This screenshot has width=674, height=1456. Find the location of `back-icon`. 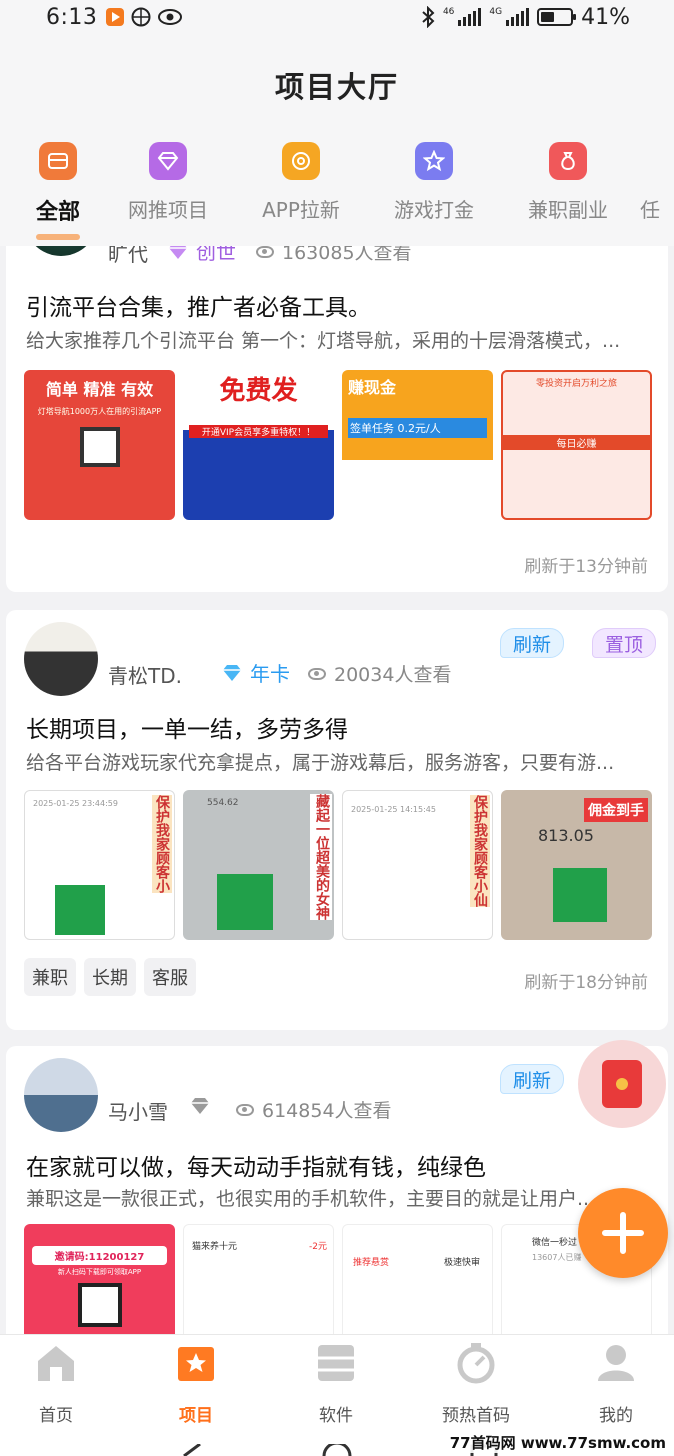

back-icon is located at coordinates (192, 1450).